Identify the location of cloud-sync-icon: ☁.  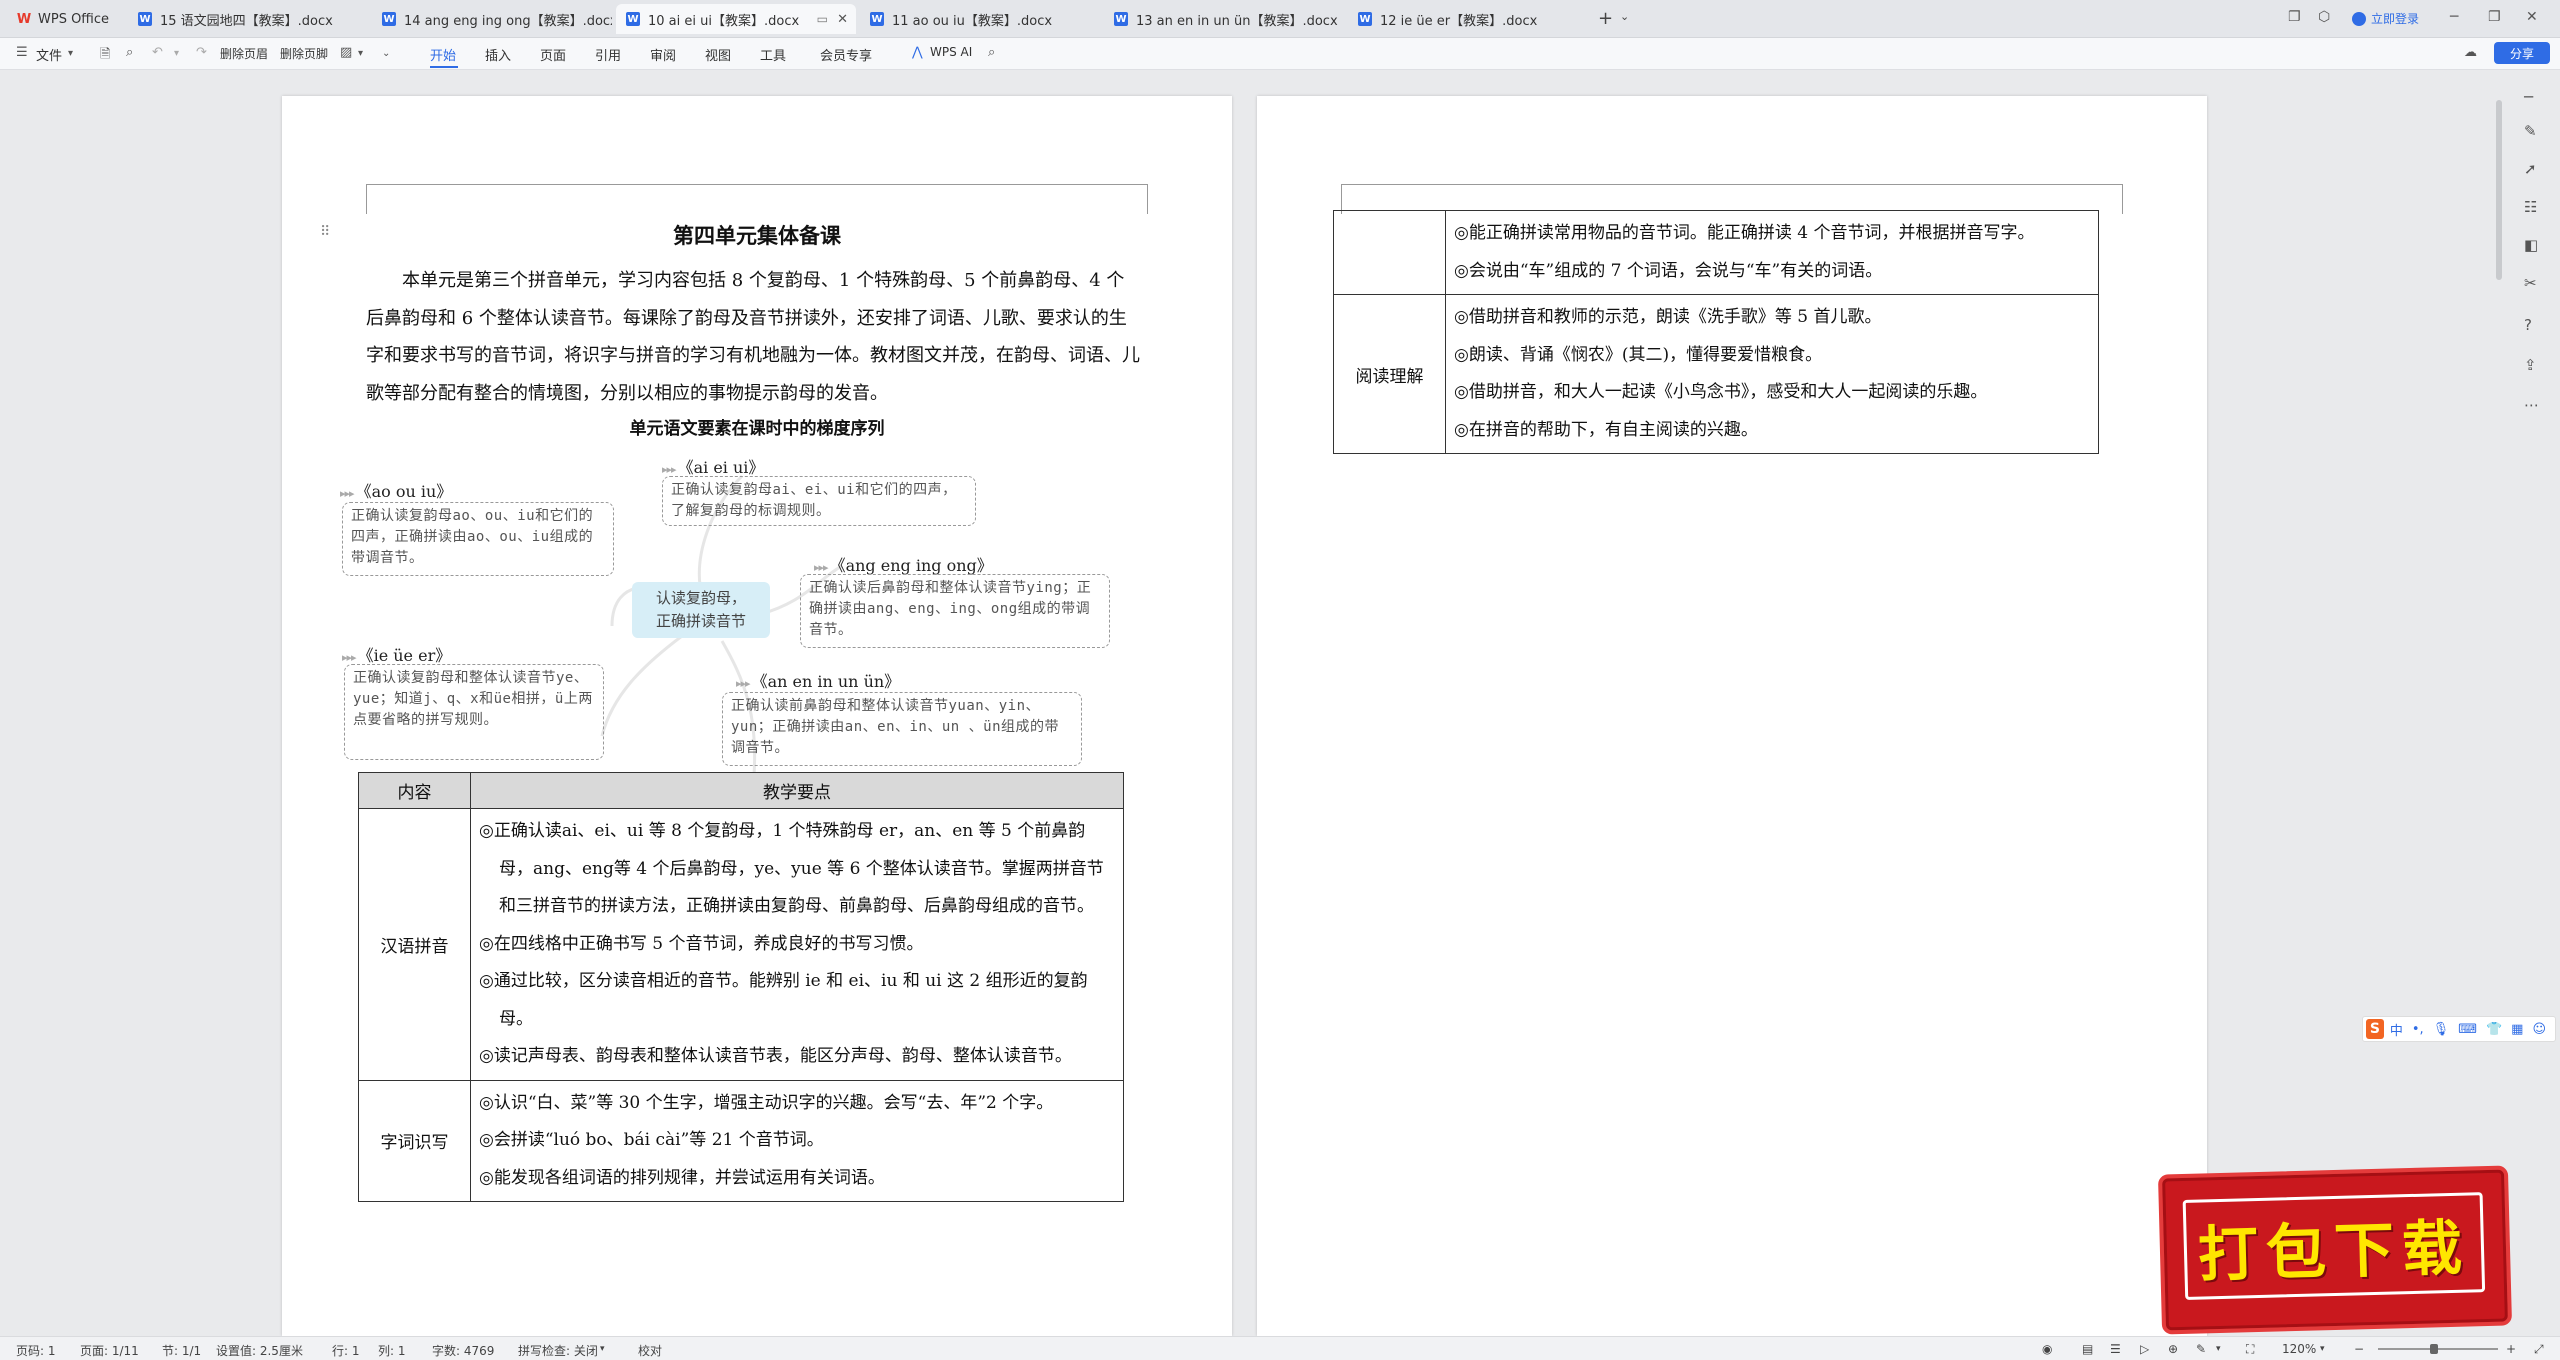
(2470, 52).